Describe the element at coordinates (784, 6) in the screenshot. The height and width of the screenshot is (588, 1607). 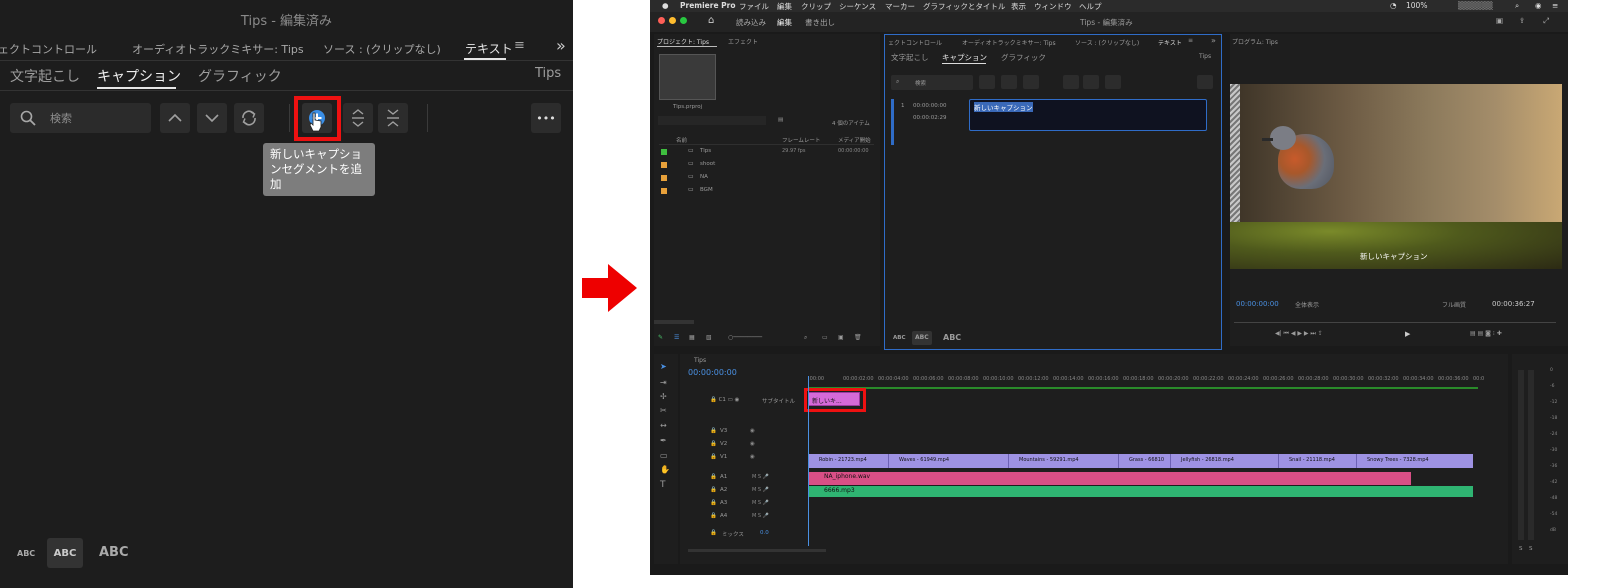
I see `menu-edit: 編集` at that location.